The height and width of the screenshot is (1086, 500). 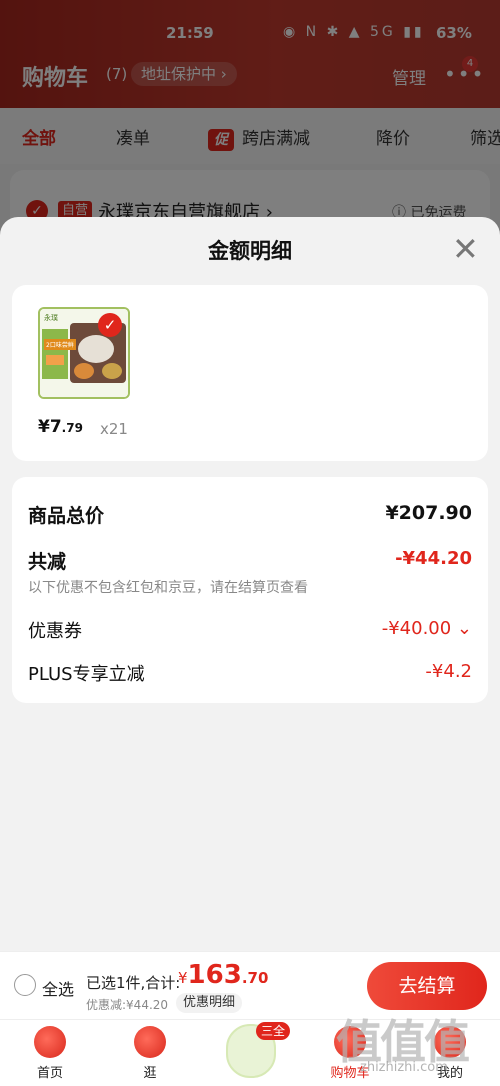 I want to click on nav-browse: 逛, so click(x=150, y=1053).